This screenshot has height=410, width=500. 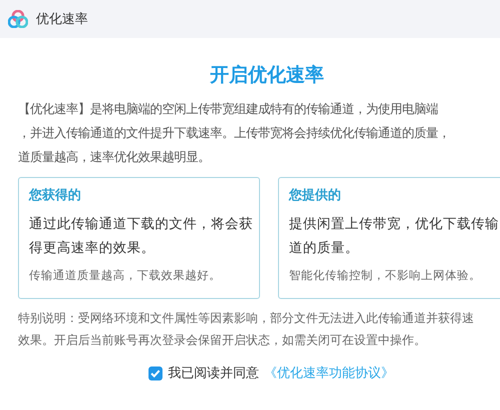 I want to click on note-text-line: 特别说明：受网络环境和文件属性等因素影响，部分文件无法进入此传输通道并获得速, so click(x=246, y=318).